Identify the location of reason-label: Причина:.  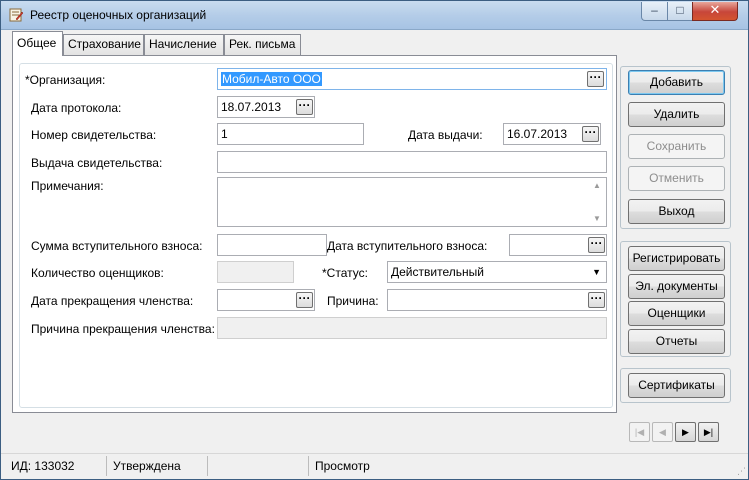
(353, 301).